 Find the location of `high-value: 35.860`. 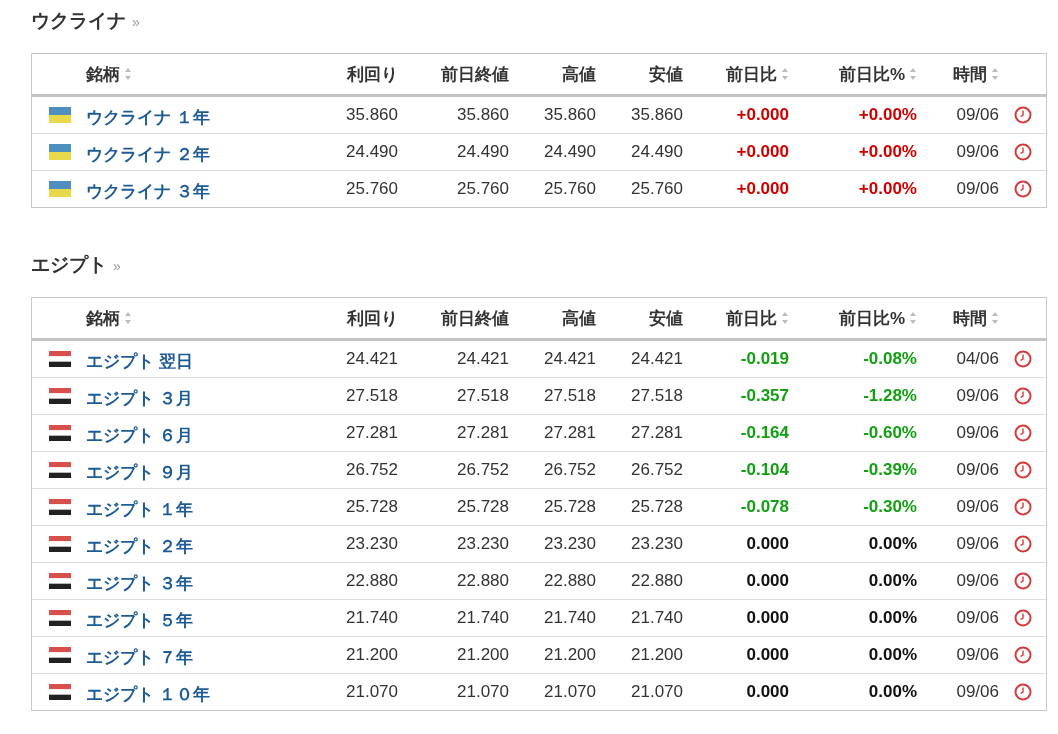

high-value: 35.860 is located at coordinates (570, 115).